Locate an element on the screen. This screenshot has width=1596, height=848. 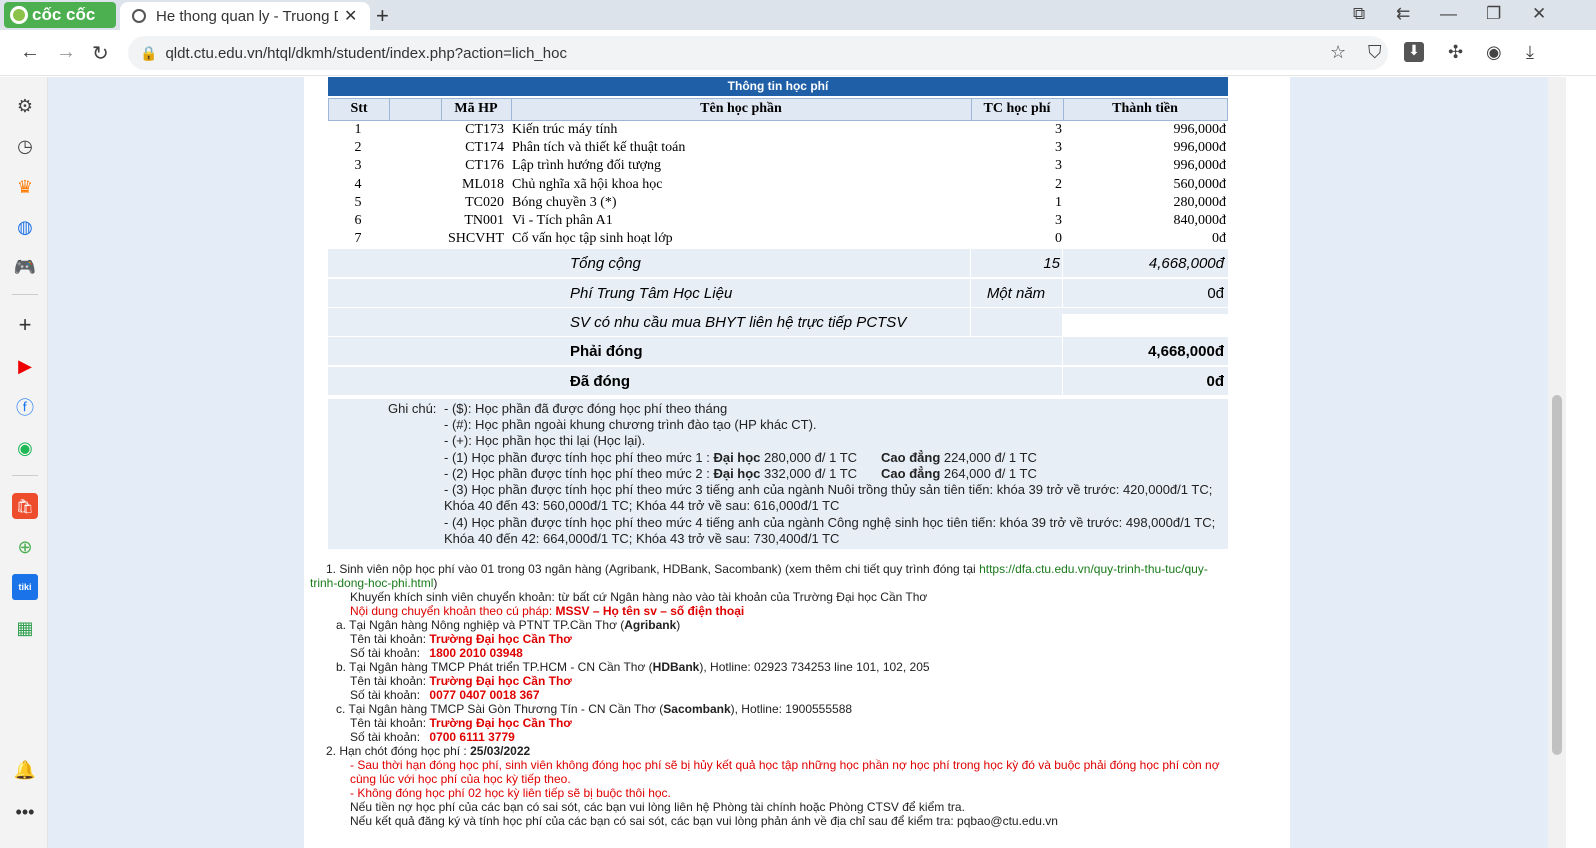
spotify-icon: ◉ is located at coordinates (25, 448).